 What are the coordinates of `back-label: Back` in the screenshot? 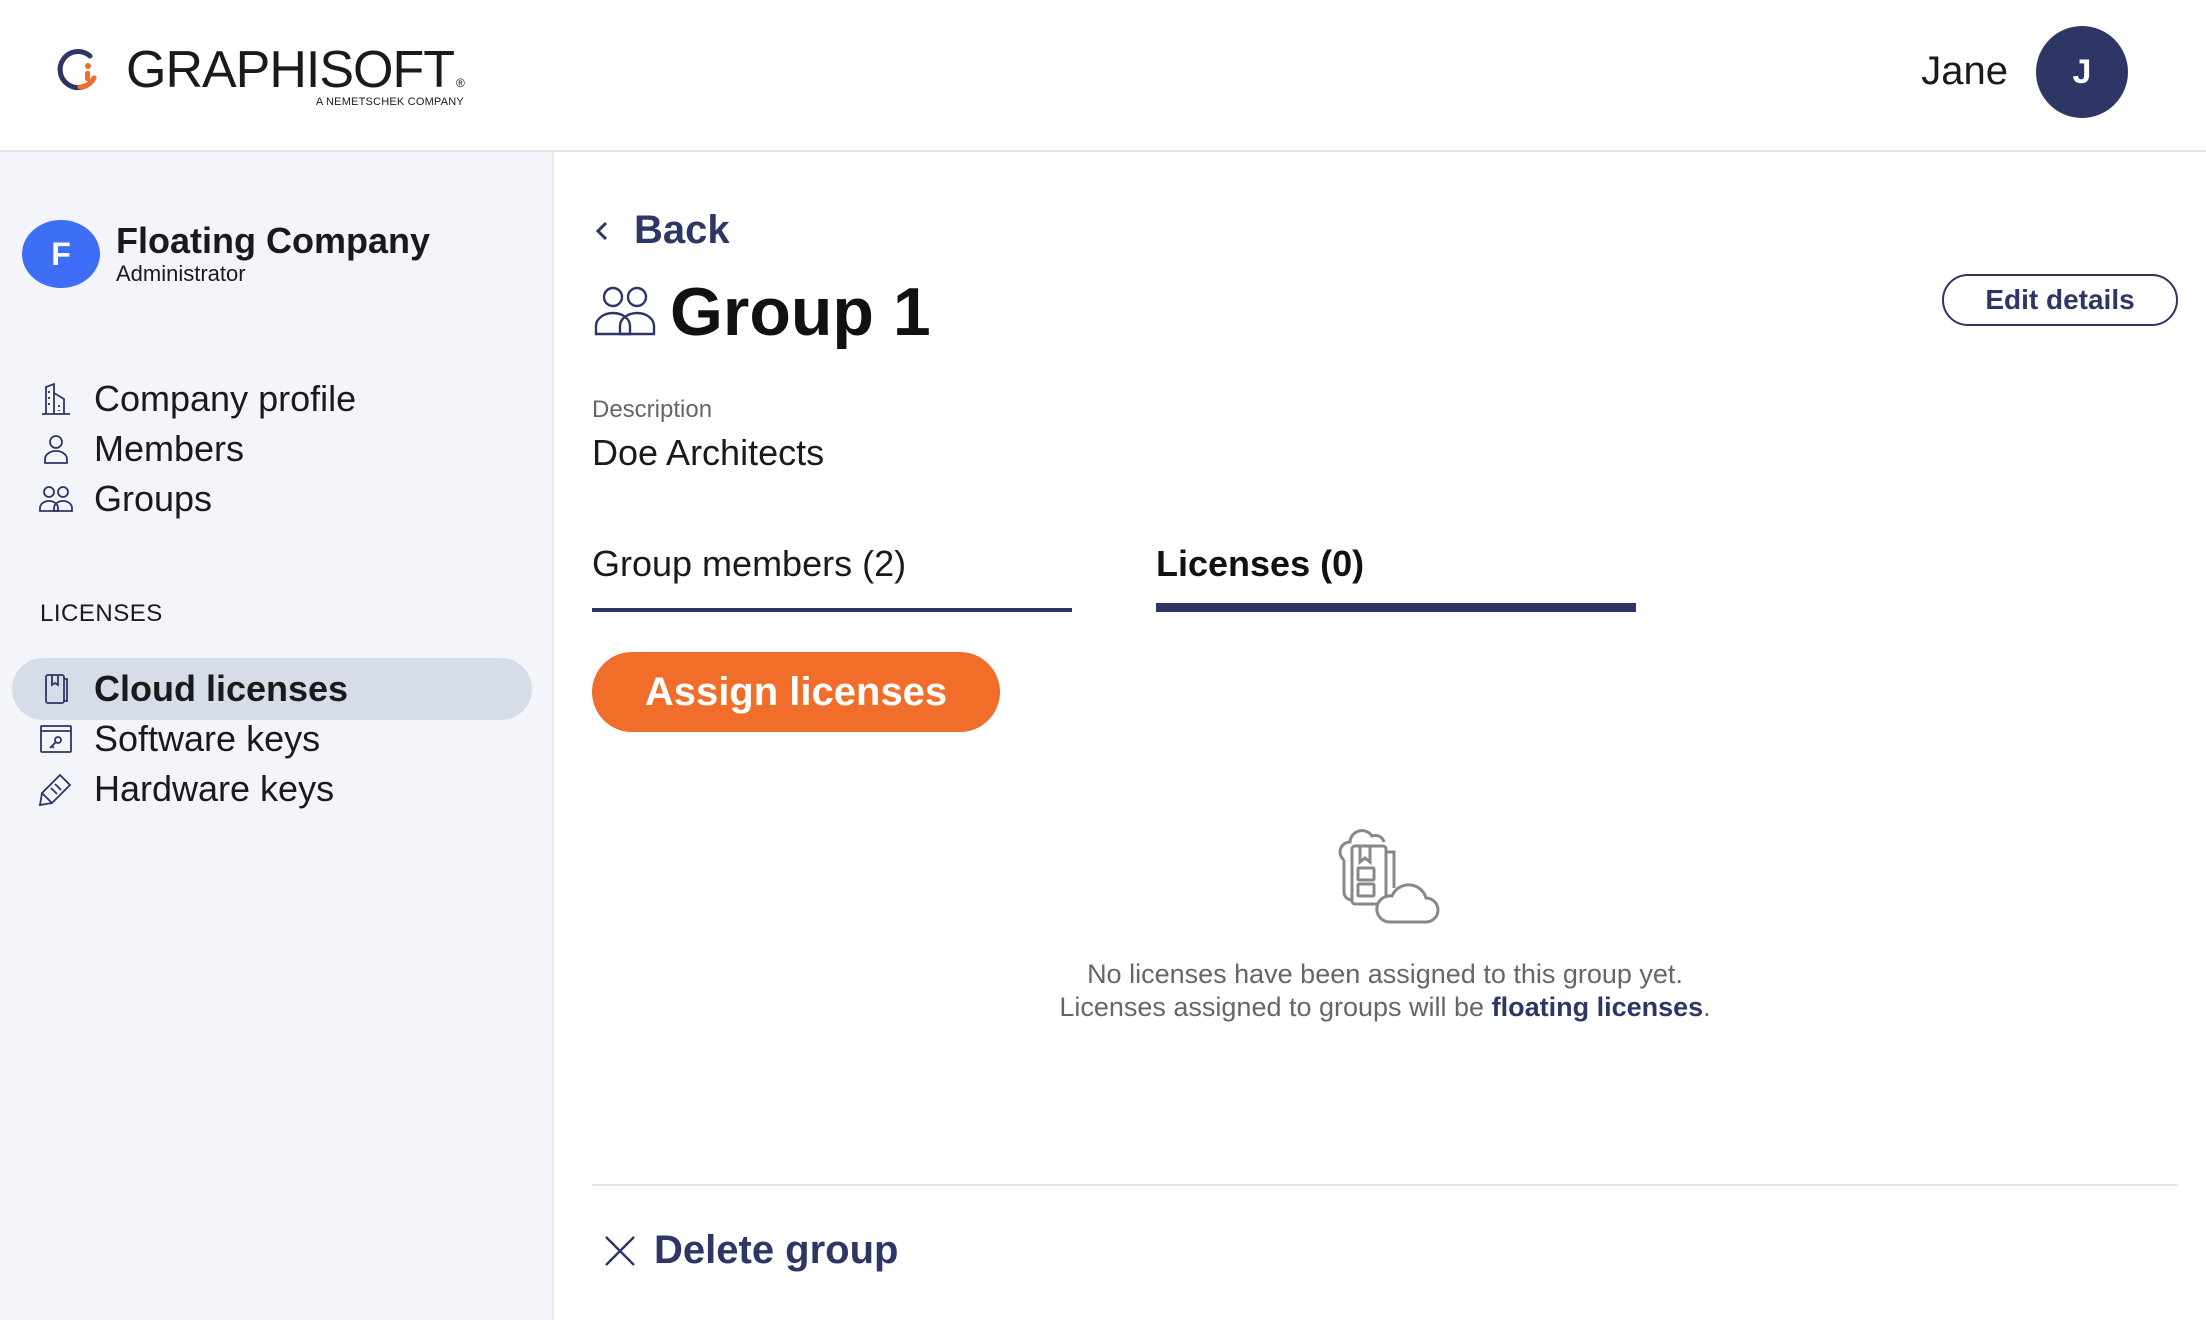 It's located at (682, 230).